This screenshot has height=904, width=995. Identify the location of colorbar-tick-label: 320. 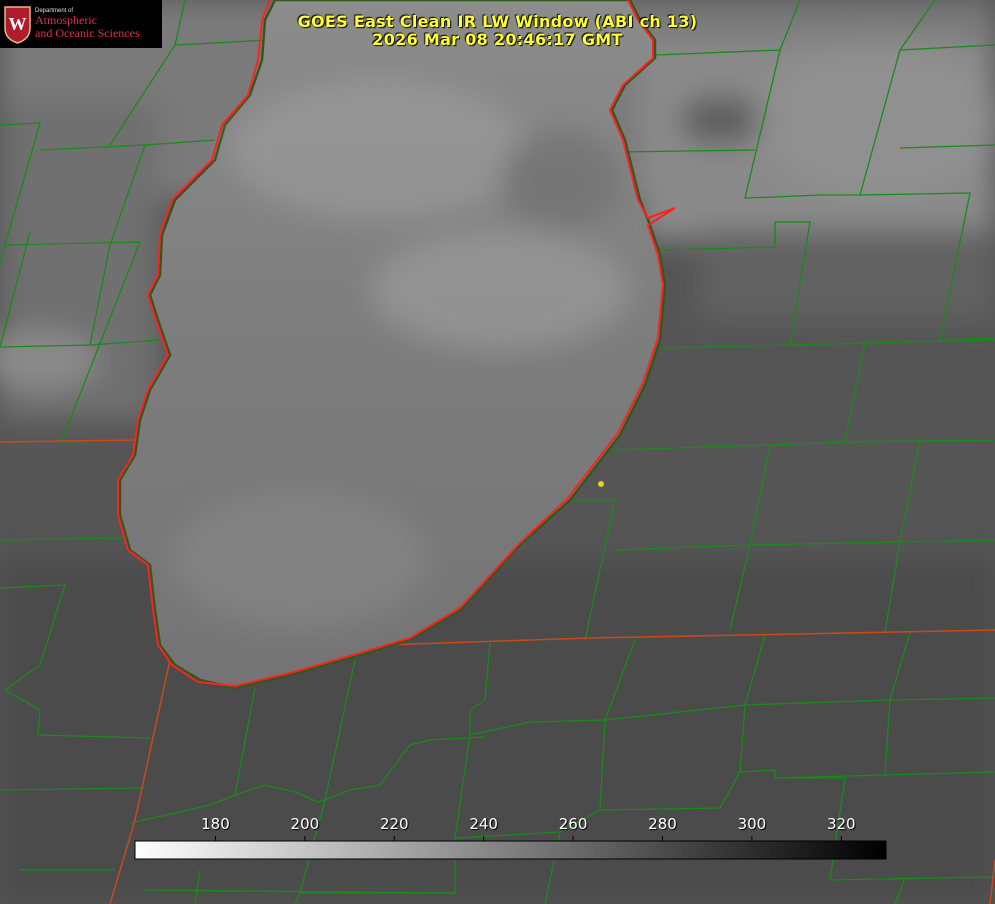
(841, 824).